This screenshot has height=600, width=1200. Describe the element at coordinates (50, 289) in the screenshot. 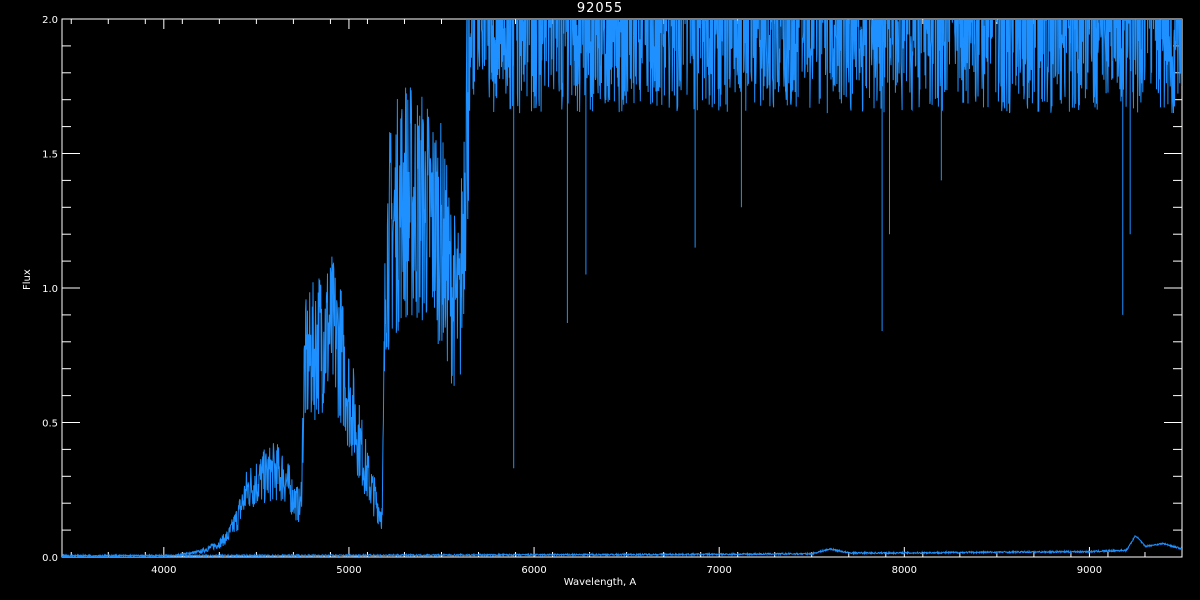

I see `y-tick-label: 1.0` at that location.